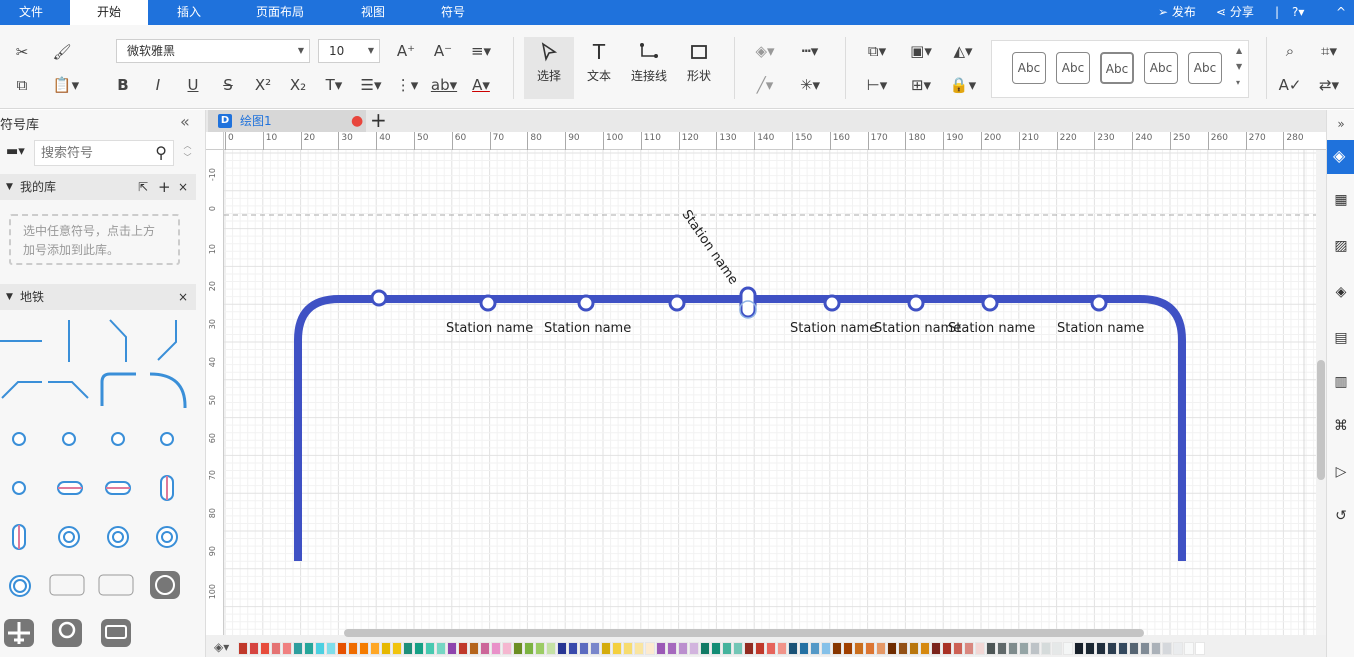 The width and height of the screenshot is (1354, 657). I want to click on superscript-icon: X², so click(263, 85).